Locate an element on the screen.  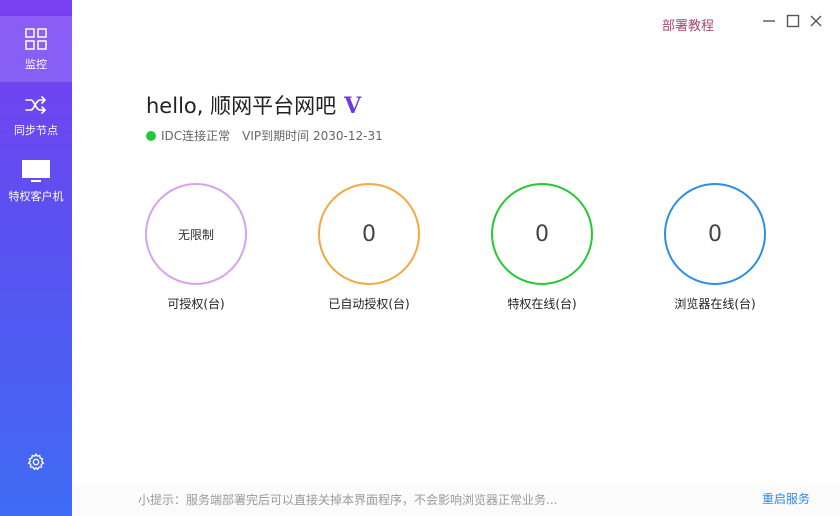
sidebar-item-monitor: 监控 is located at coordinates (36, 49).